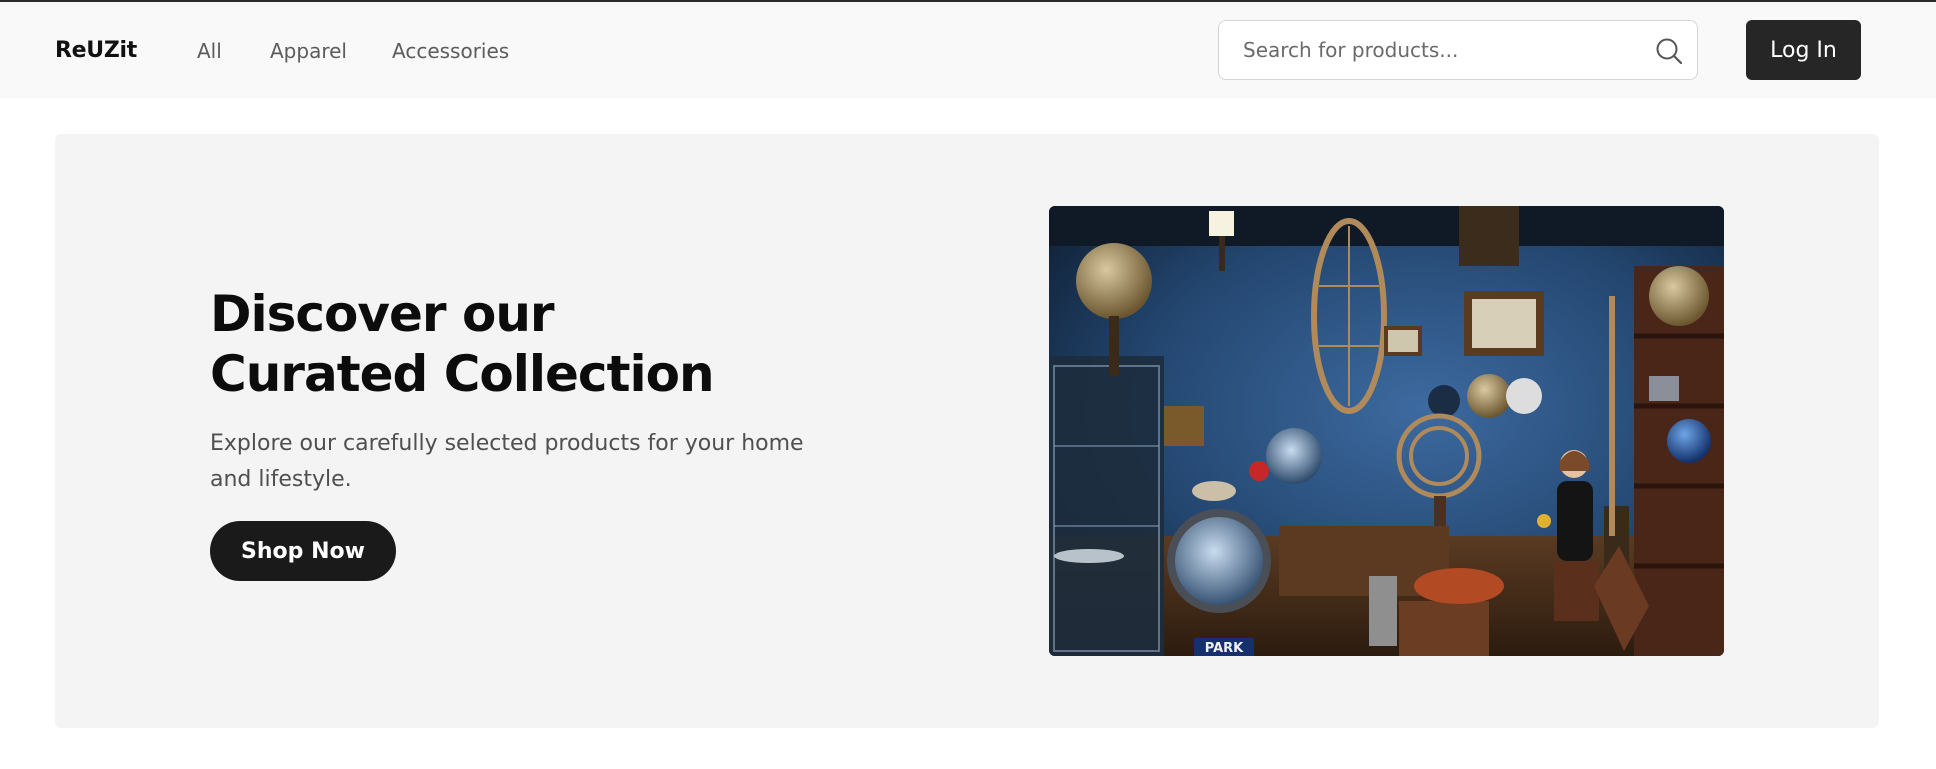  What do you see at coordinates (1433, 50) in the screenshot?
I see `search-input` at bounding box center [1433, 50].